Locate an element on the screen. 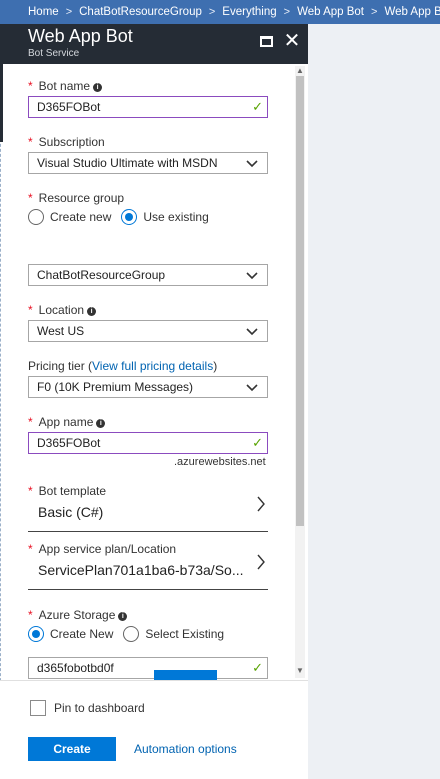 This screenshot has width=440, height=779. radio-use-existing: Use existing is located at coordinates (165, 217).